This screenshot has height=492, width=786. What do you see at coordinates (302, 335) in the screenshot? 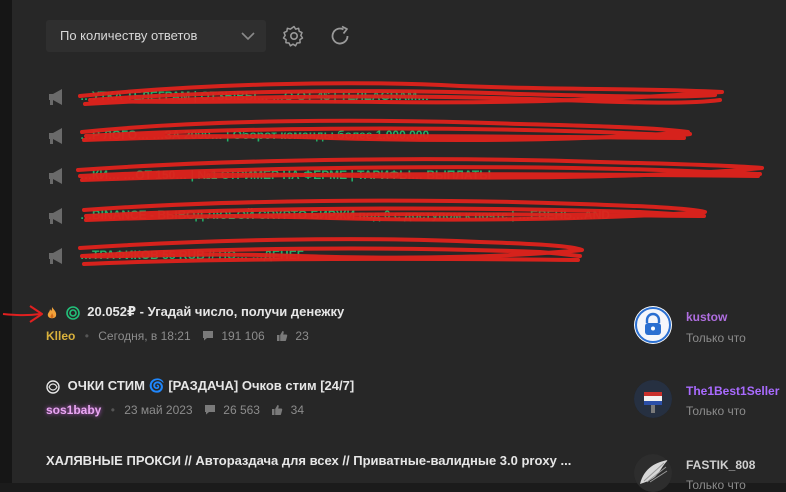
I see `like-count: 23` at bounding box center [302, 335].